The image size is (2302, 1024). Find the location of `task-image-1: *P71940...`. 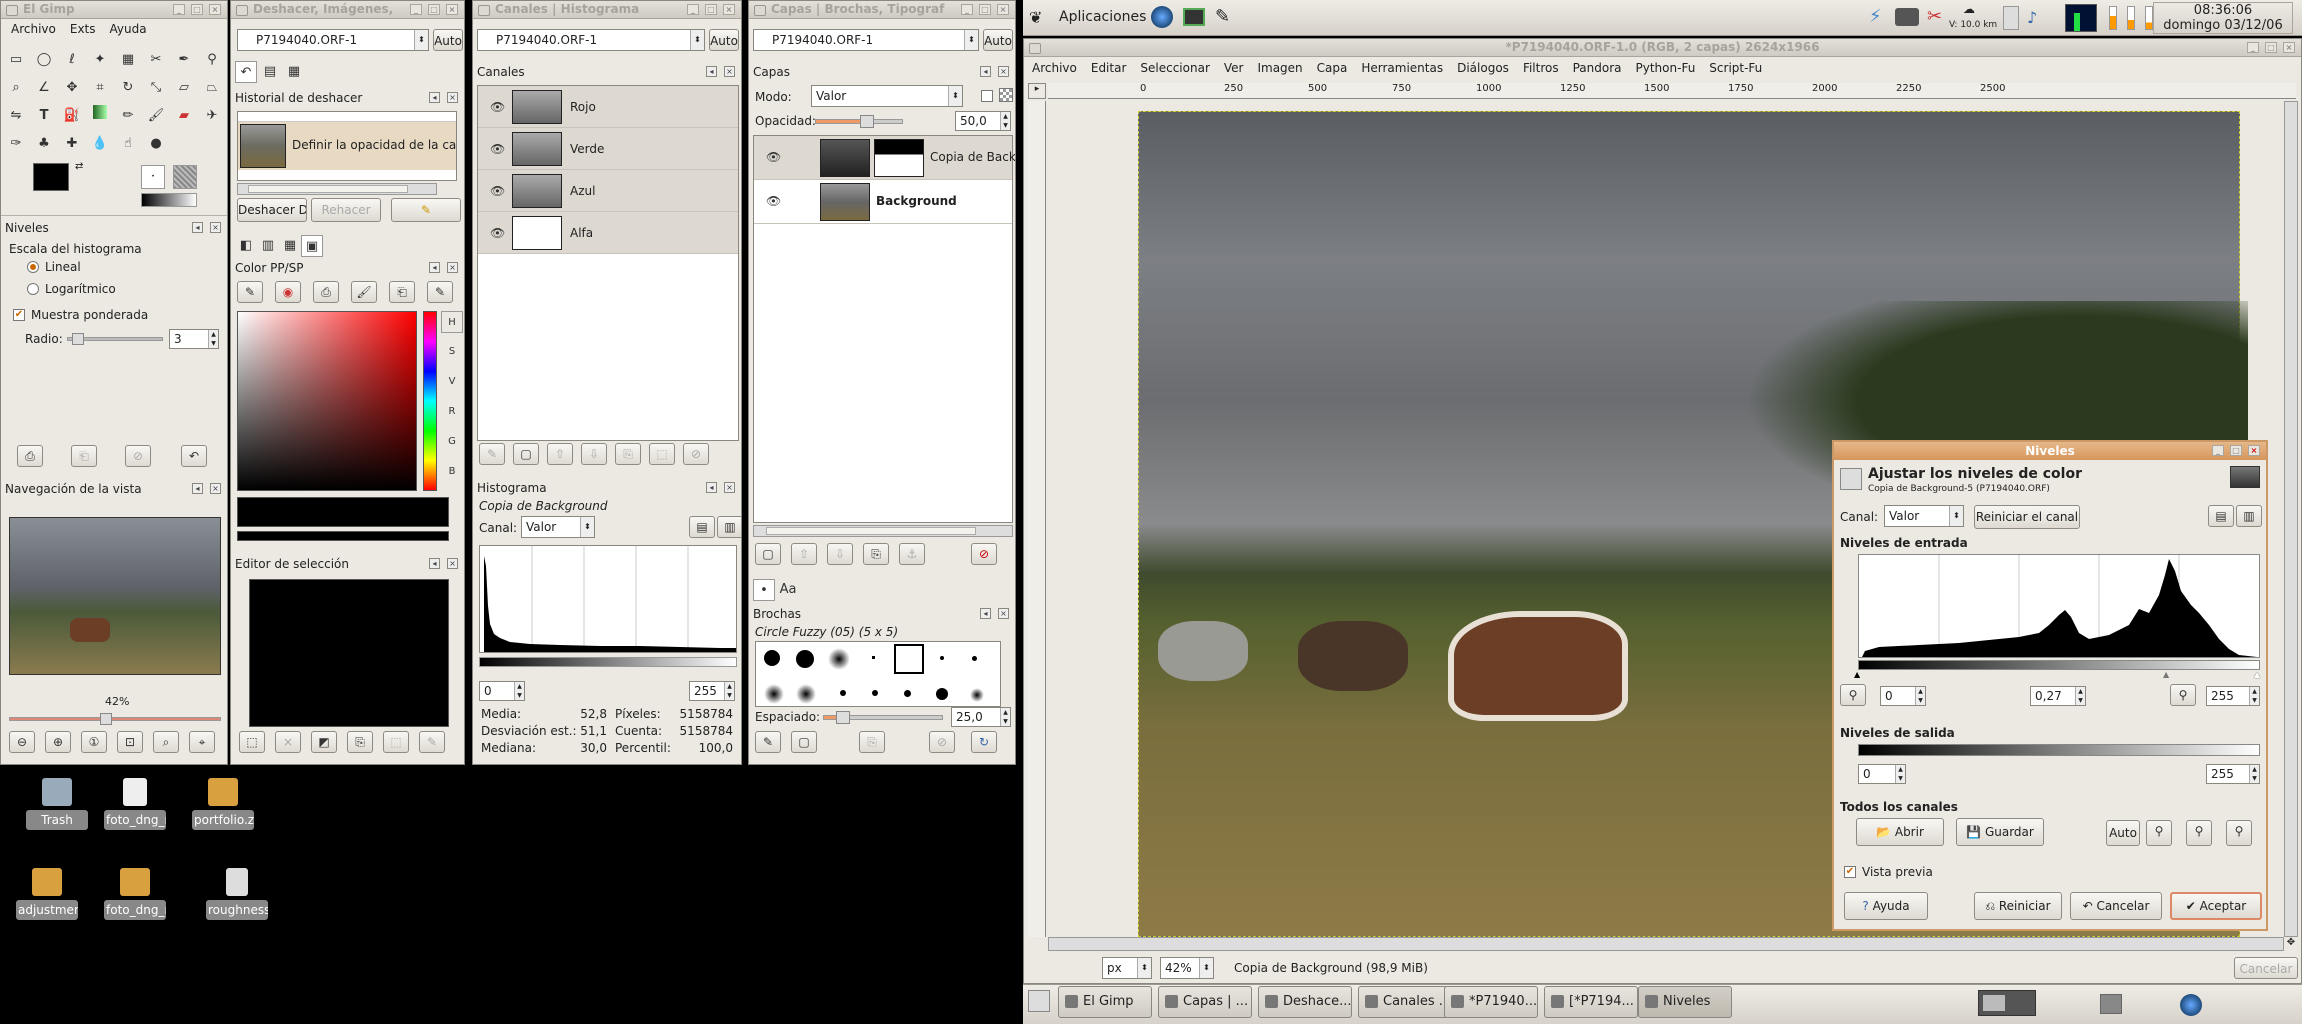

task-image-1: *P71940... is located at coordinates (1491, 1002).